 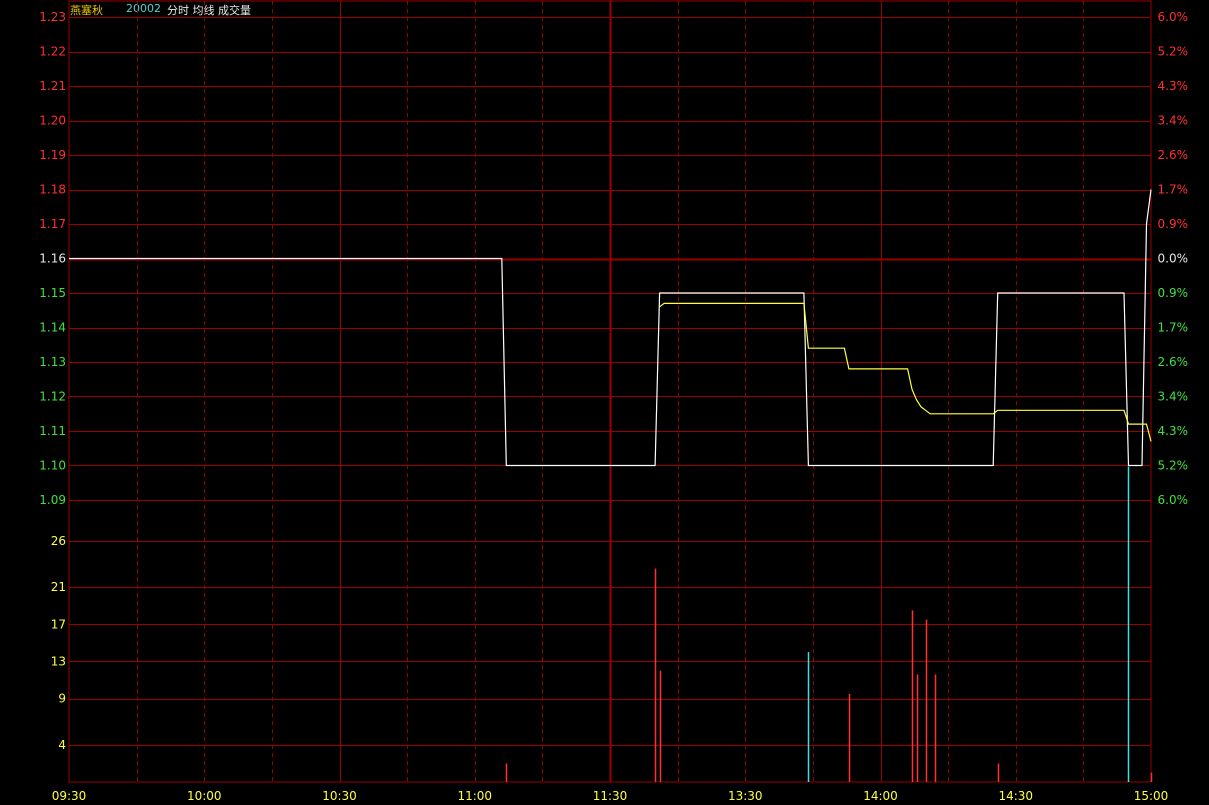 I want to click on time-tick-label: 10:30, so click(x=339, y=796).